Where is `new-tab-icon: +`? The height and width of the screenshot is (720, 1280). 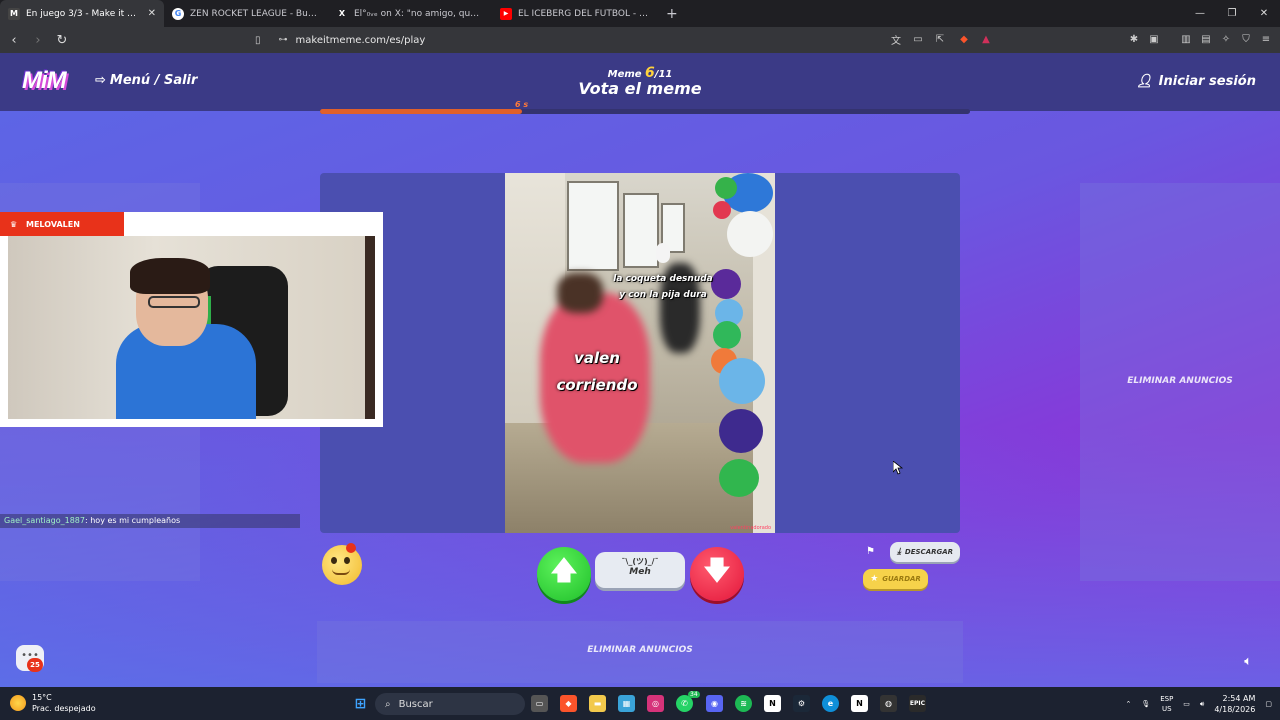
new-tab-icon: + is located at coordinates (672, 14).